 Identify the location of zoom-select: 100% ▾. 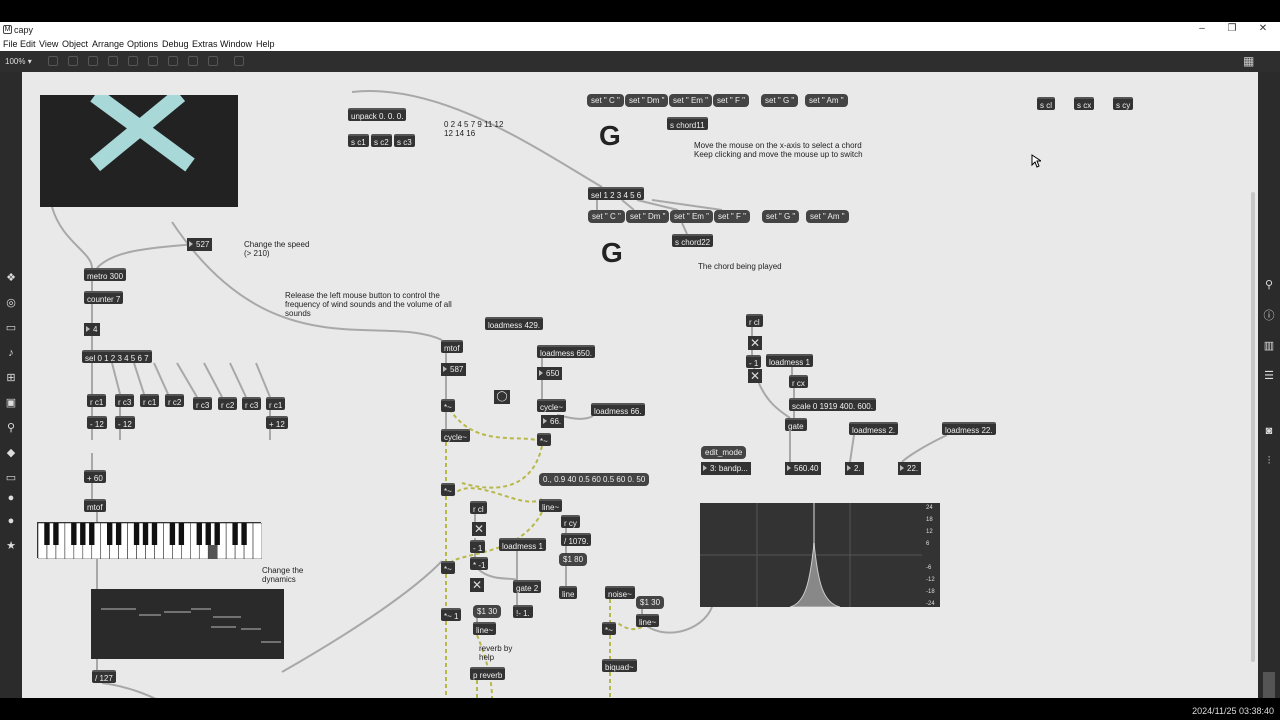
(18, 61).